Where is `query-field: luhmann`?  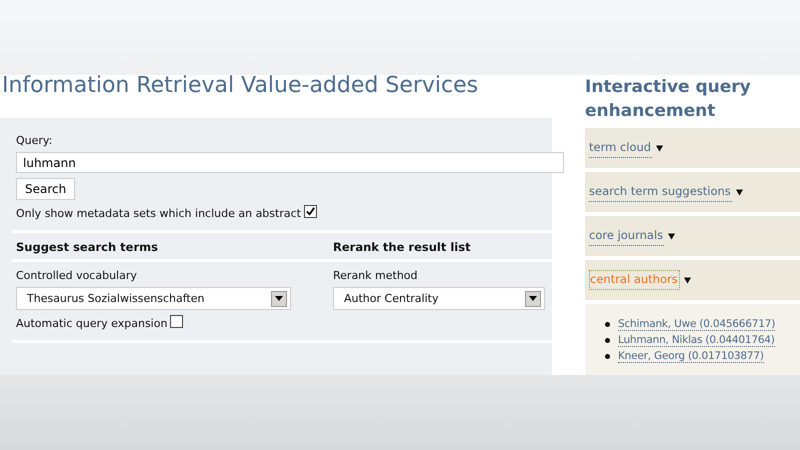
query-field: luhmann is located at coordinates (290, 162).